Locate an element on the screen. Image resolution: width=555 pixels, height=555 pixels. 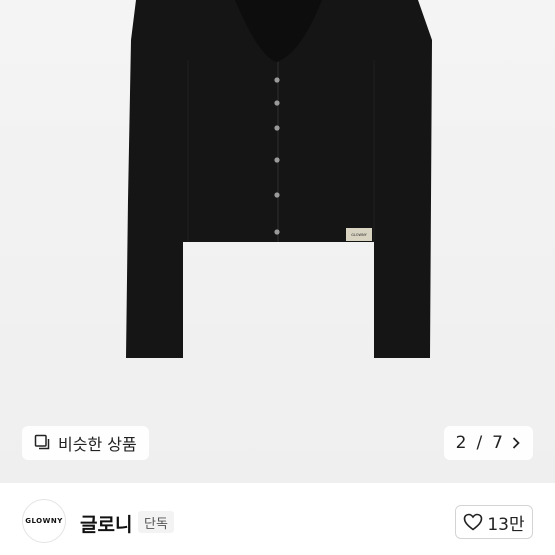
similar-products-label: 비슷한 상품 is located at coordinates (97, 444).